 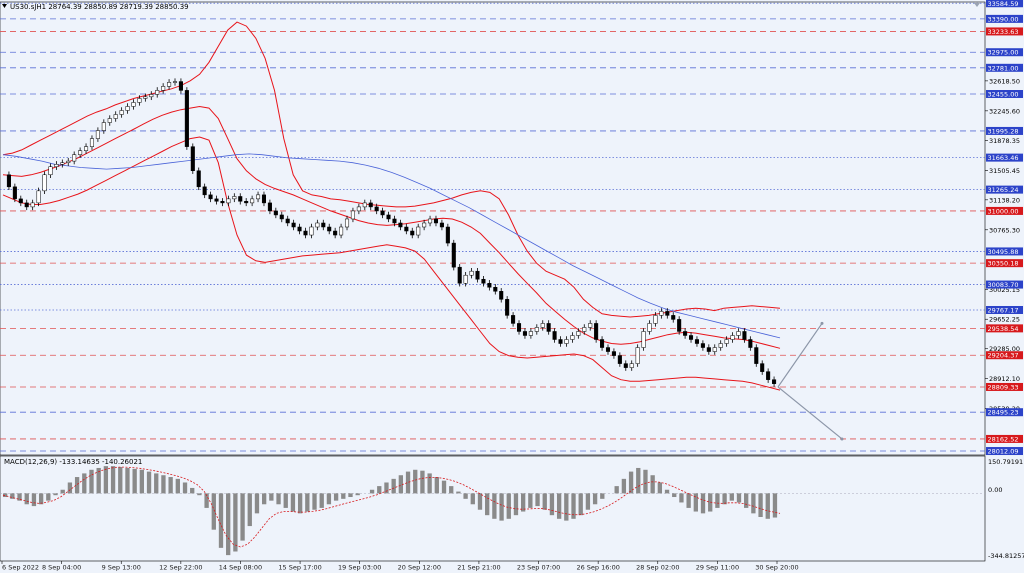 I want to click on x-tick-6: 19 Sep 03:00, so click(x=359, y=568).